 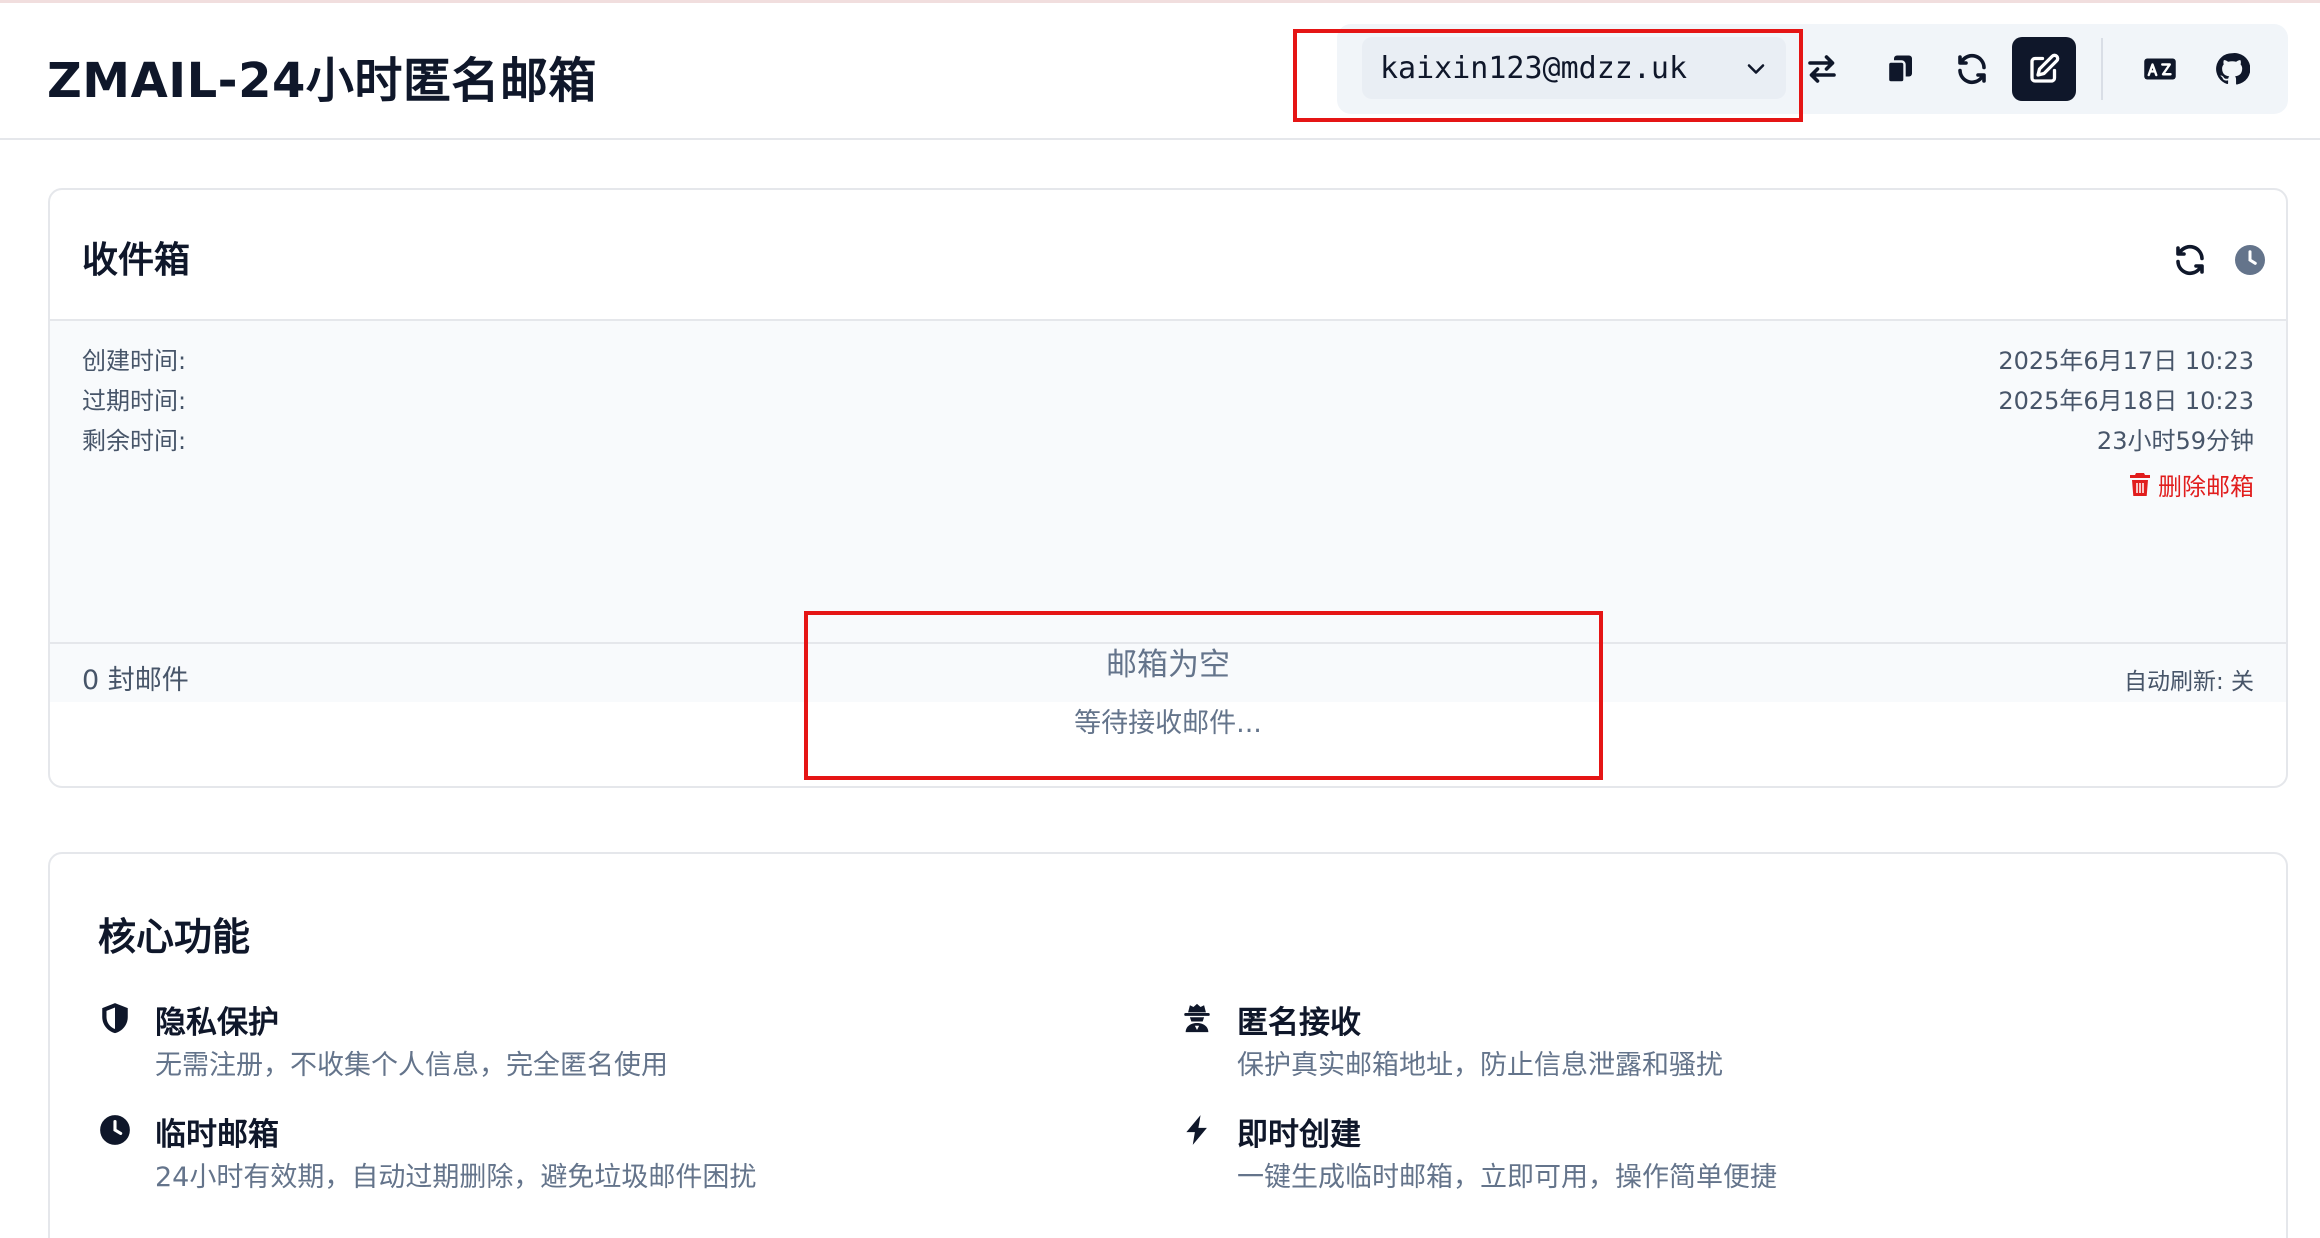 What do you see at coordinates (456, 1177) in the screenshot?
I see `feature-desc: 24小时有效期，自动过期删除，避免垃圾邮件困扰` at bounding box center [456, 1177].